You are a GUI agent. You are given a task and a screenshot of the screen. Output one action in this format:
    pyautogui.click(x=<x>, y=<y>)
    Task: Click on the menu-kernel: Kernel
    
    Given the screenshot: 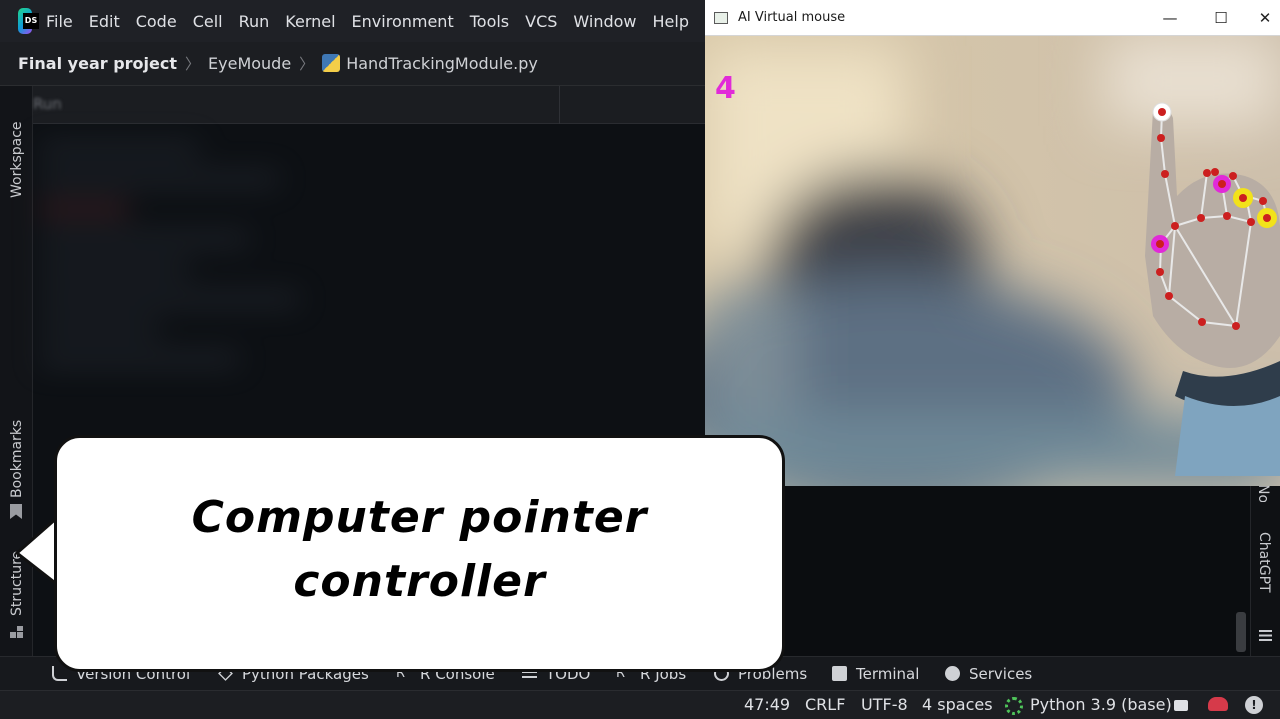 What is the action you would take?
    pyautogui.click(x=310, y=21)
    